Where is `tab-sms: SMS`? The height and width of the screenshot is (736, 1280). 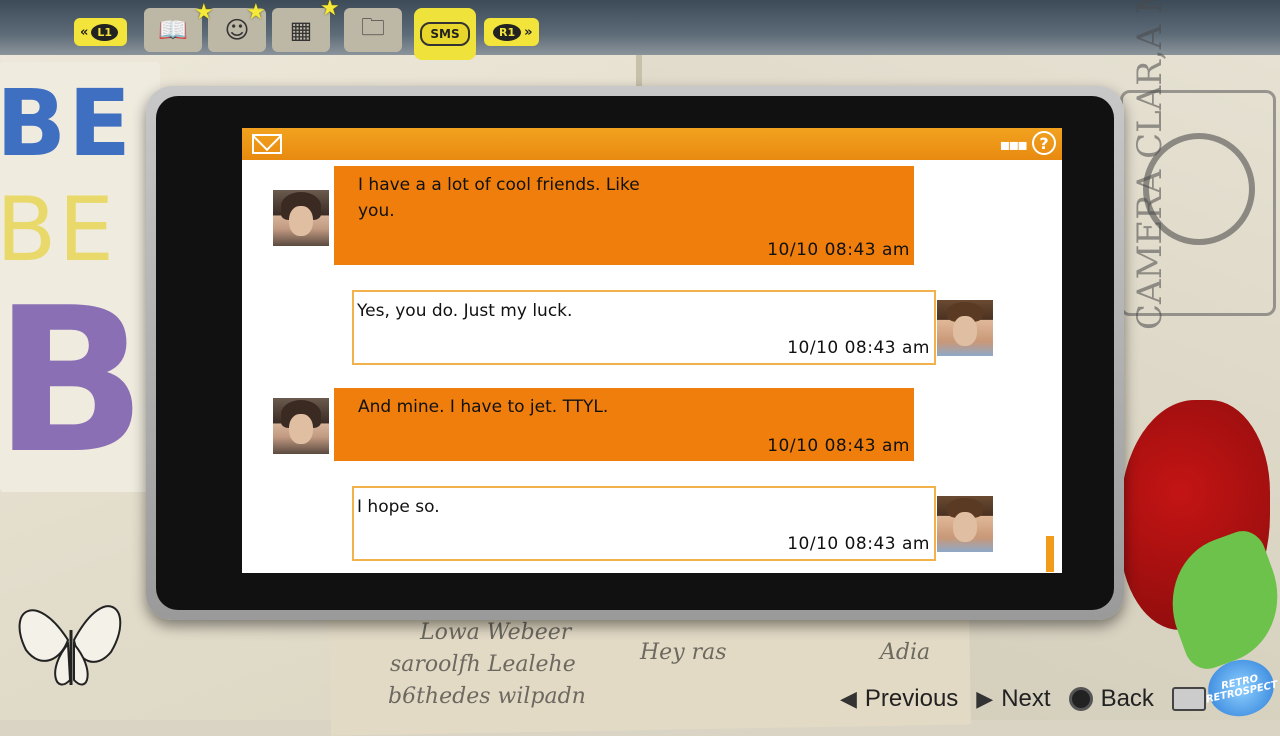 tab-sms: SMS is located at coordinates (445, 34).